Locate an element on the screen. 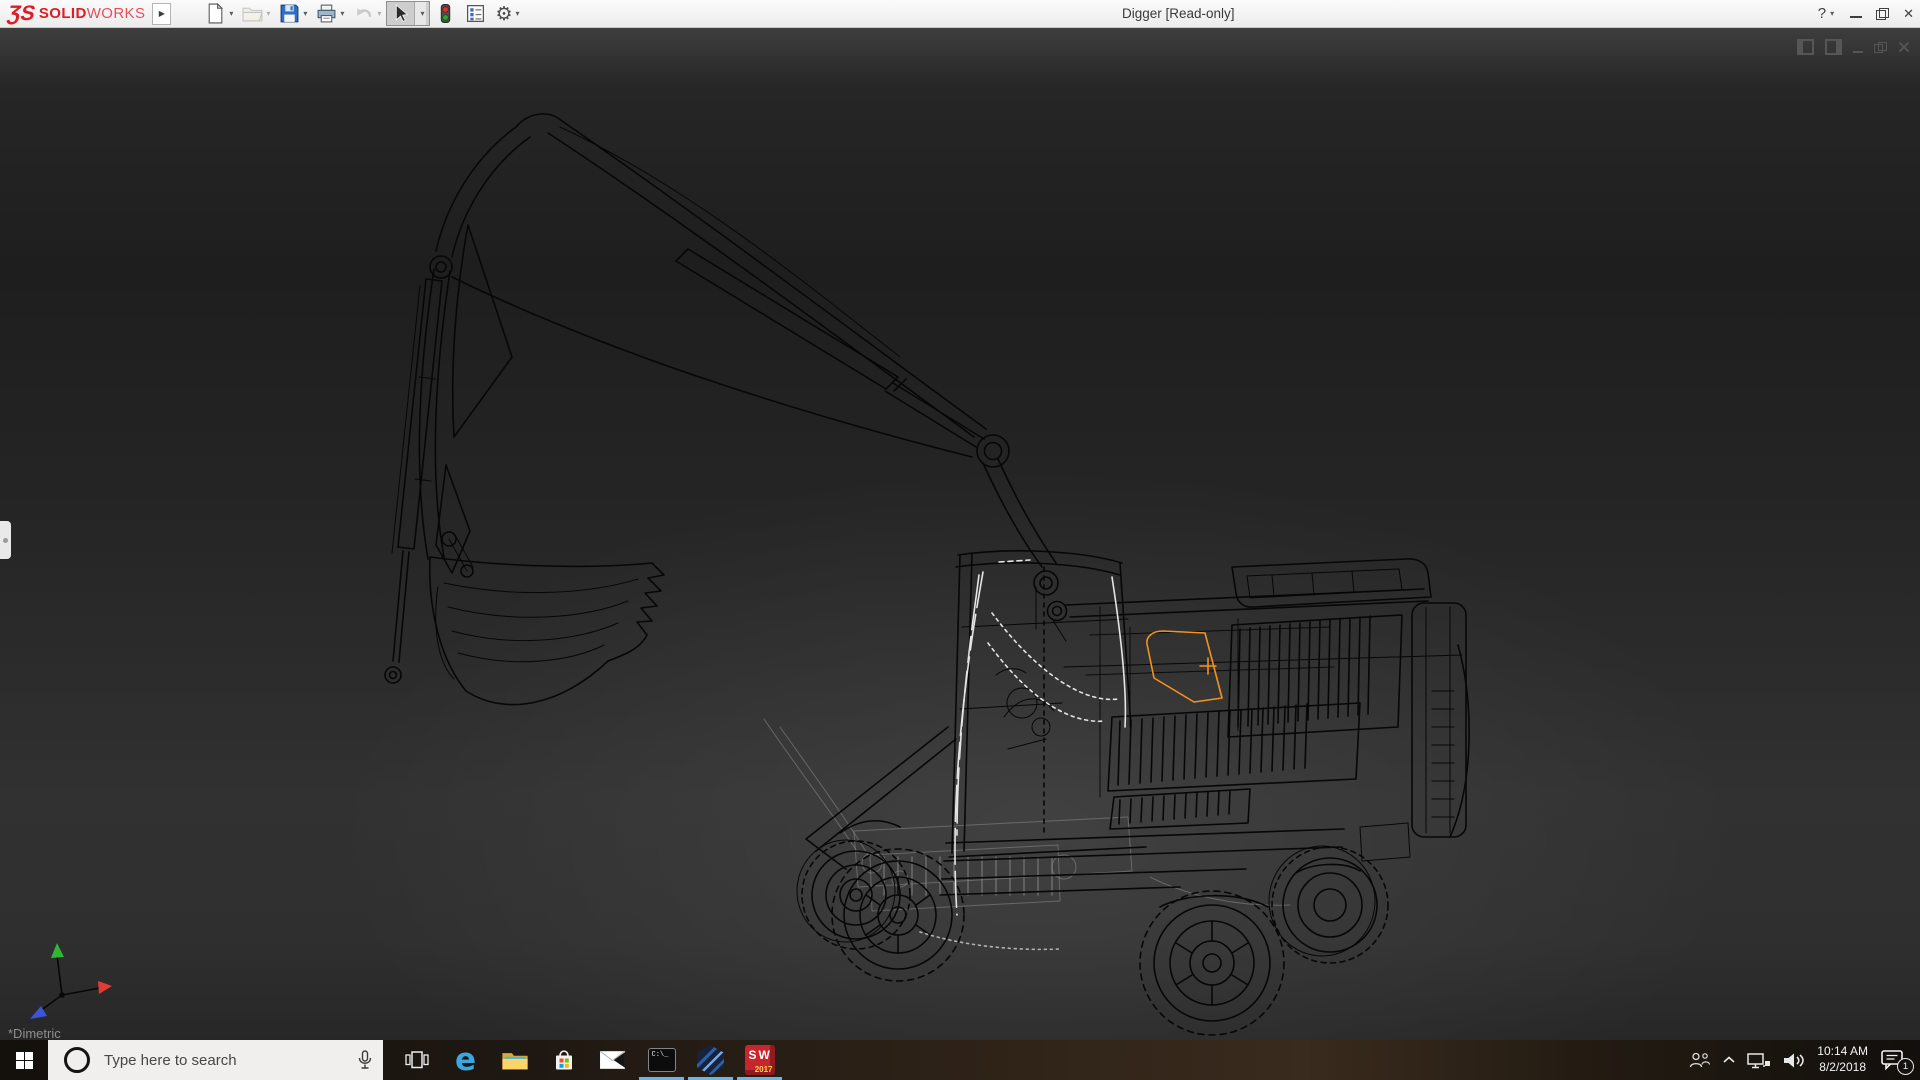 The image size is (1920, 1080). brand-works-text: WORKS is located at coordinates (116, 13).